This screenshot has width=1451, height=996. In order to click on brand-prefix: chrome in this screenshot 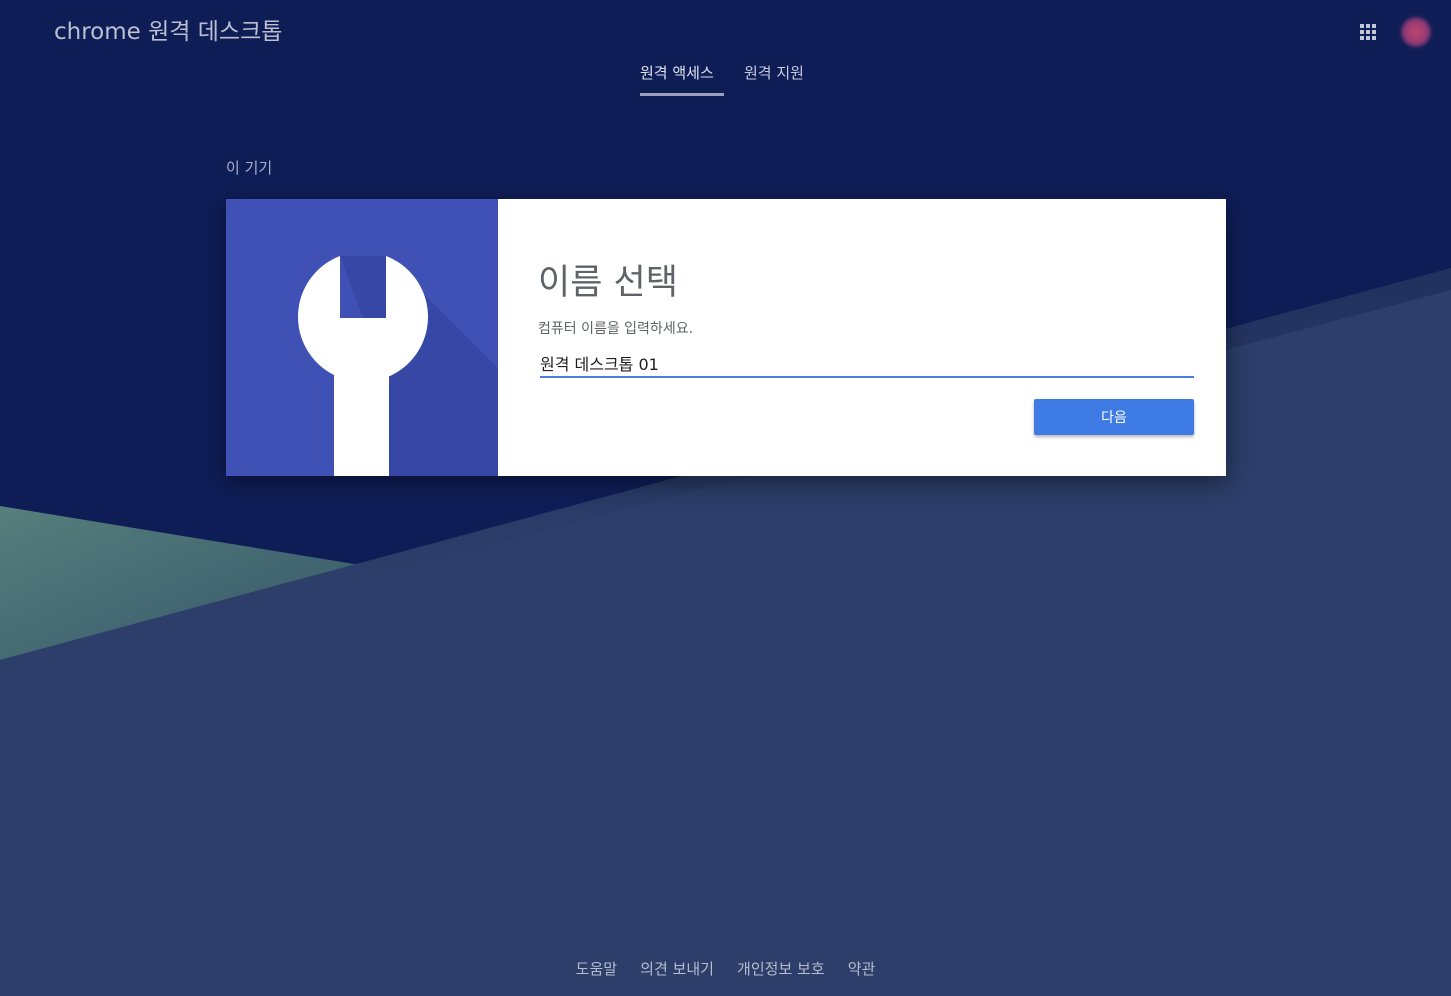, I will do `click(97, 32)`.